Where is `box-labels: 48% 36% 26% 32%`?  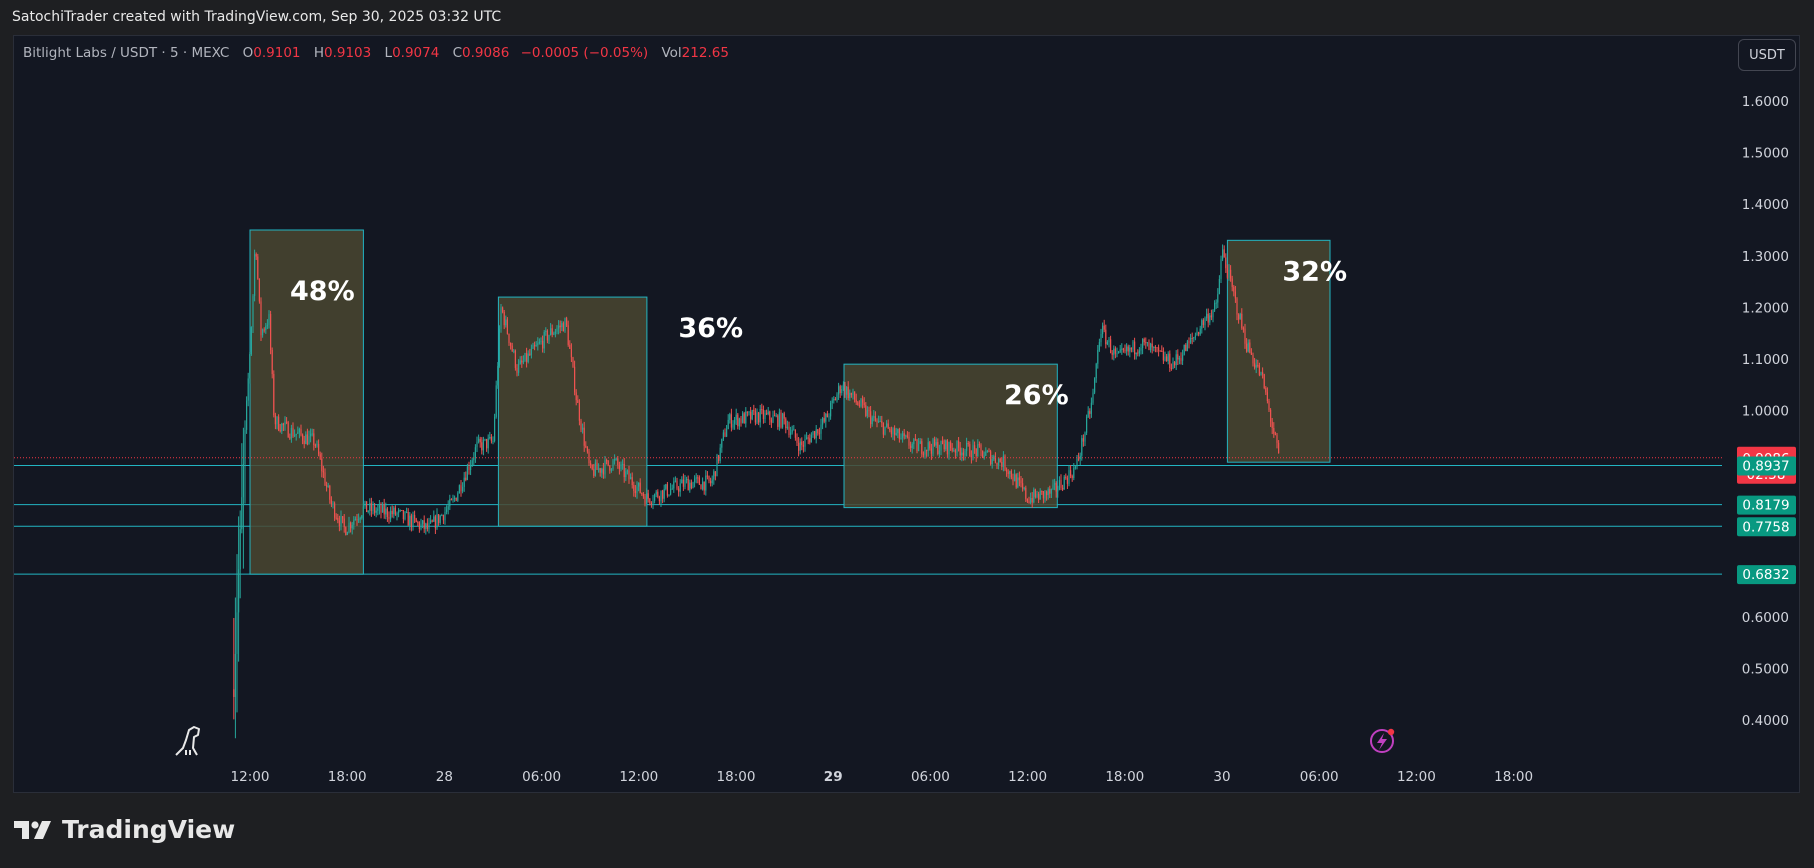
box-labels: 48% 36% 26% 32% is located at coordinates (818, 333).